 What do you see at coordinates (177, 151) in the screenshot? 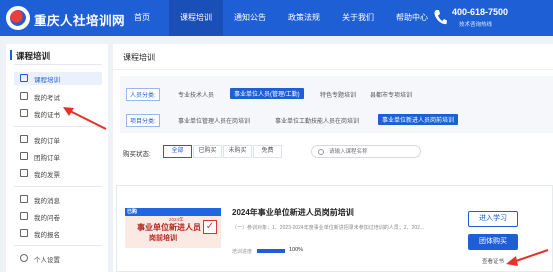
I see `tab-all: 全部` at bounding box center [177, 151].